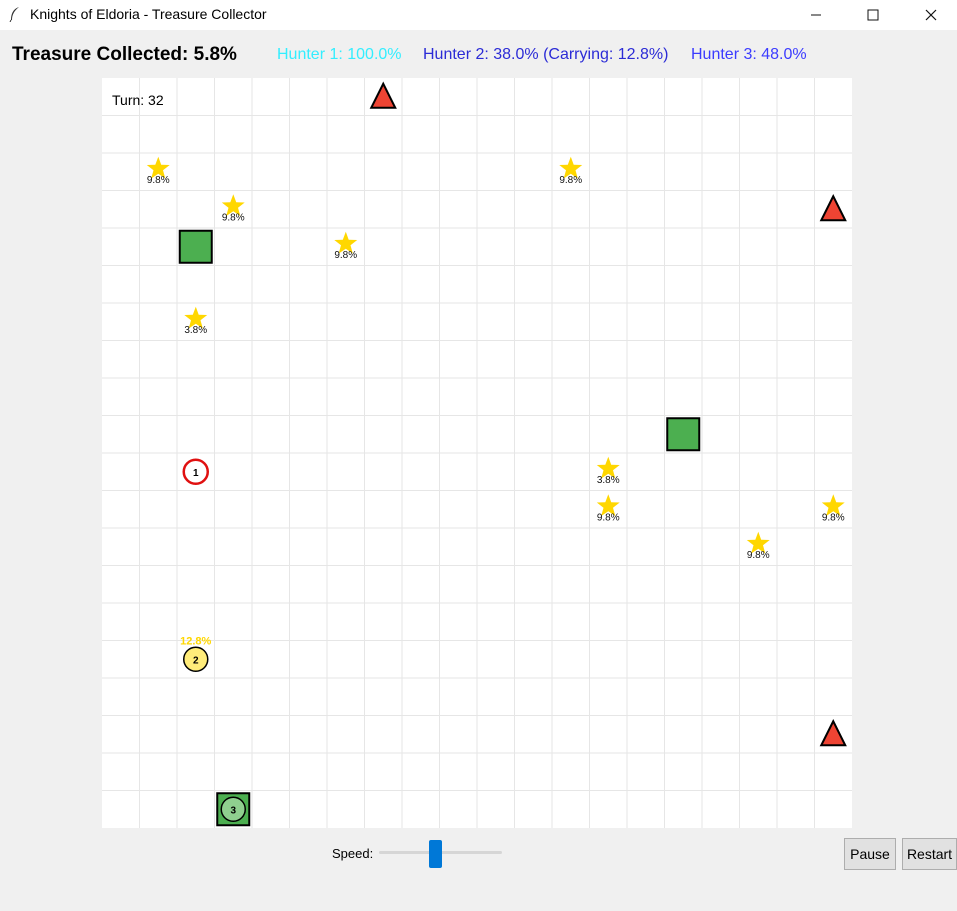 The height and width of the screenshot is (911, 957). Describe the element at coordinates (138, 100) in the screenshot. I see `turn-counter: Turn: 32` at that location.